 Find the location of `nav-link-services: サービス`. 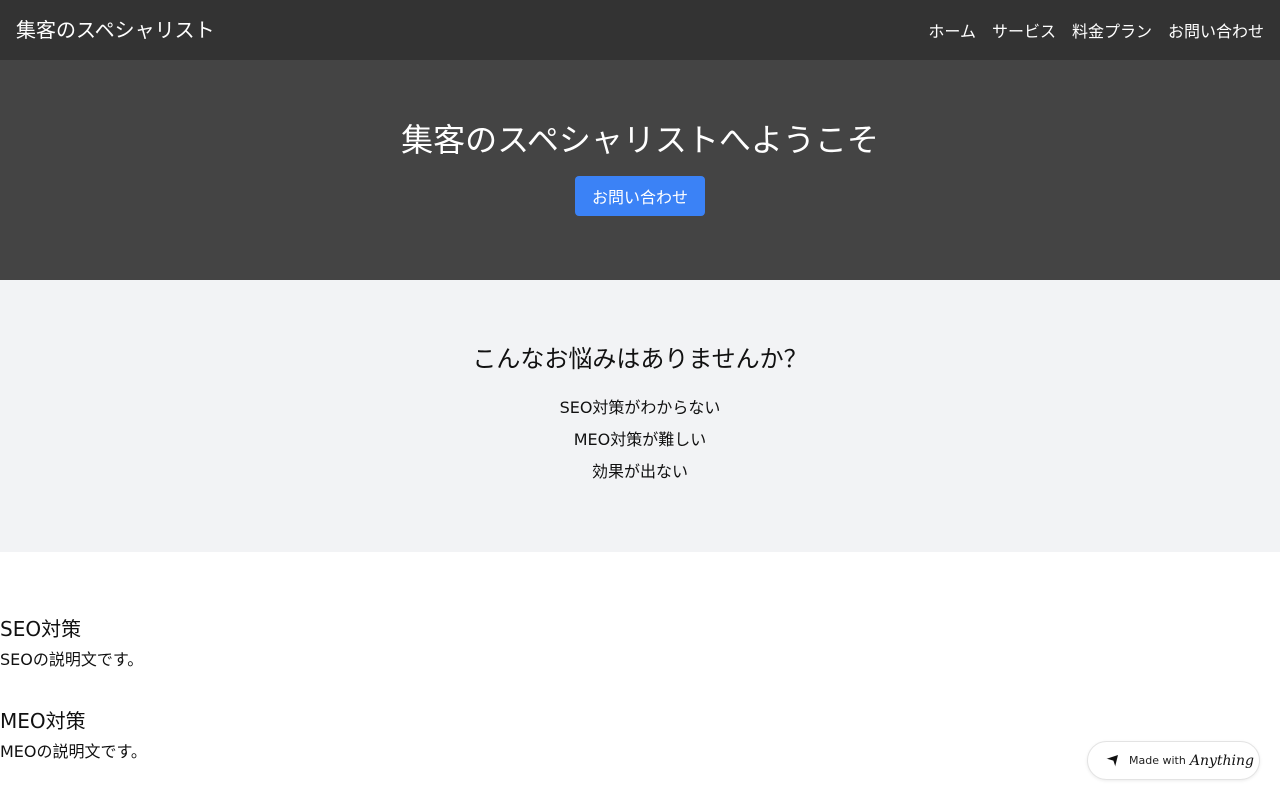

nav-link-services: サービス is located at coordinates (1024, 30).